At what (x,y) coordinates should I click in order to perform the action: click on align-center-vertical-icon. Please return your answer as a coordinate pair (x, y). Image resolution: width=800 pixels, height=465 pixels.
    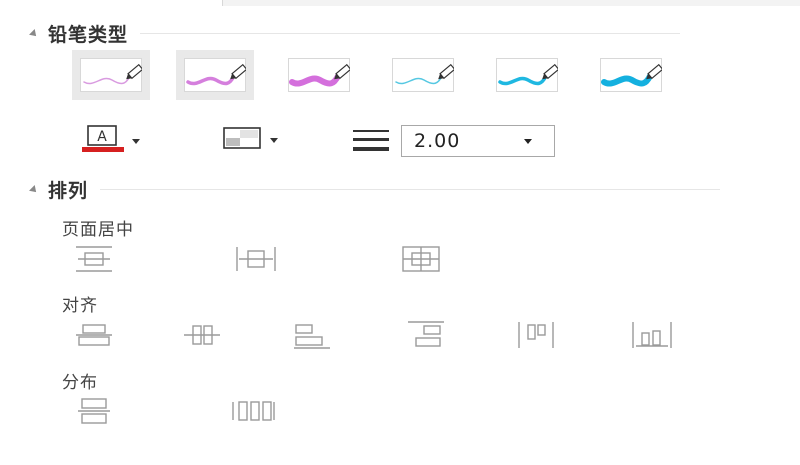
    Looking at the image, I should click on (94, 335).